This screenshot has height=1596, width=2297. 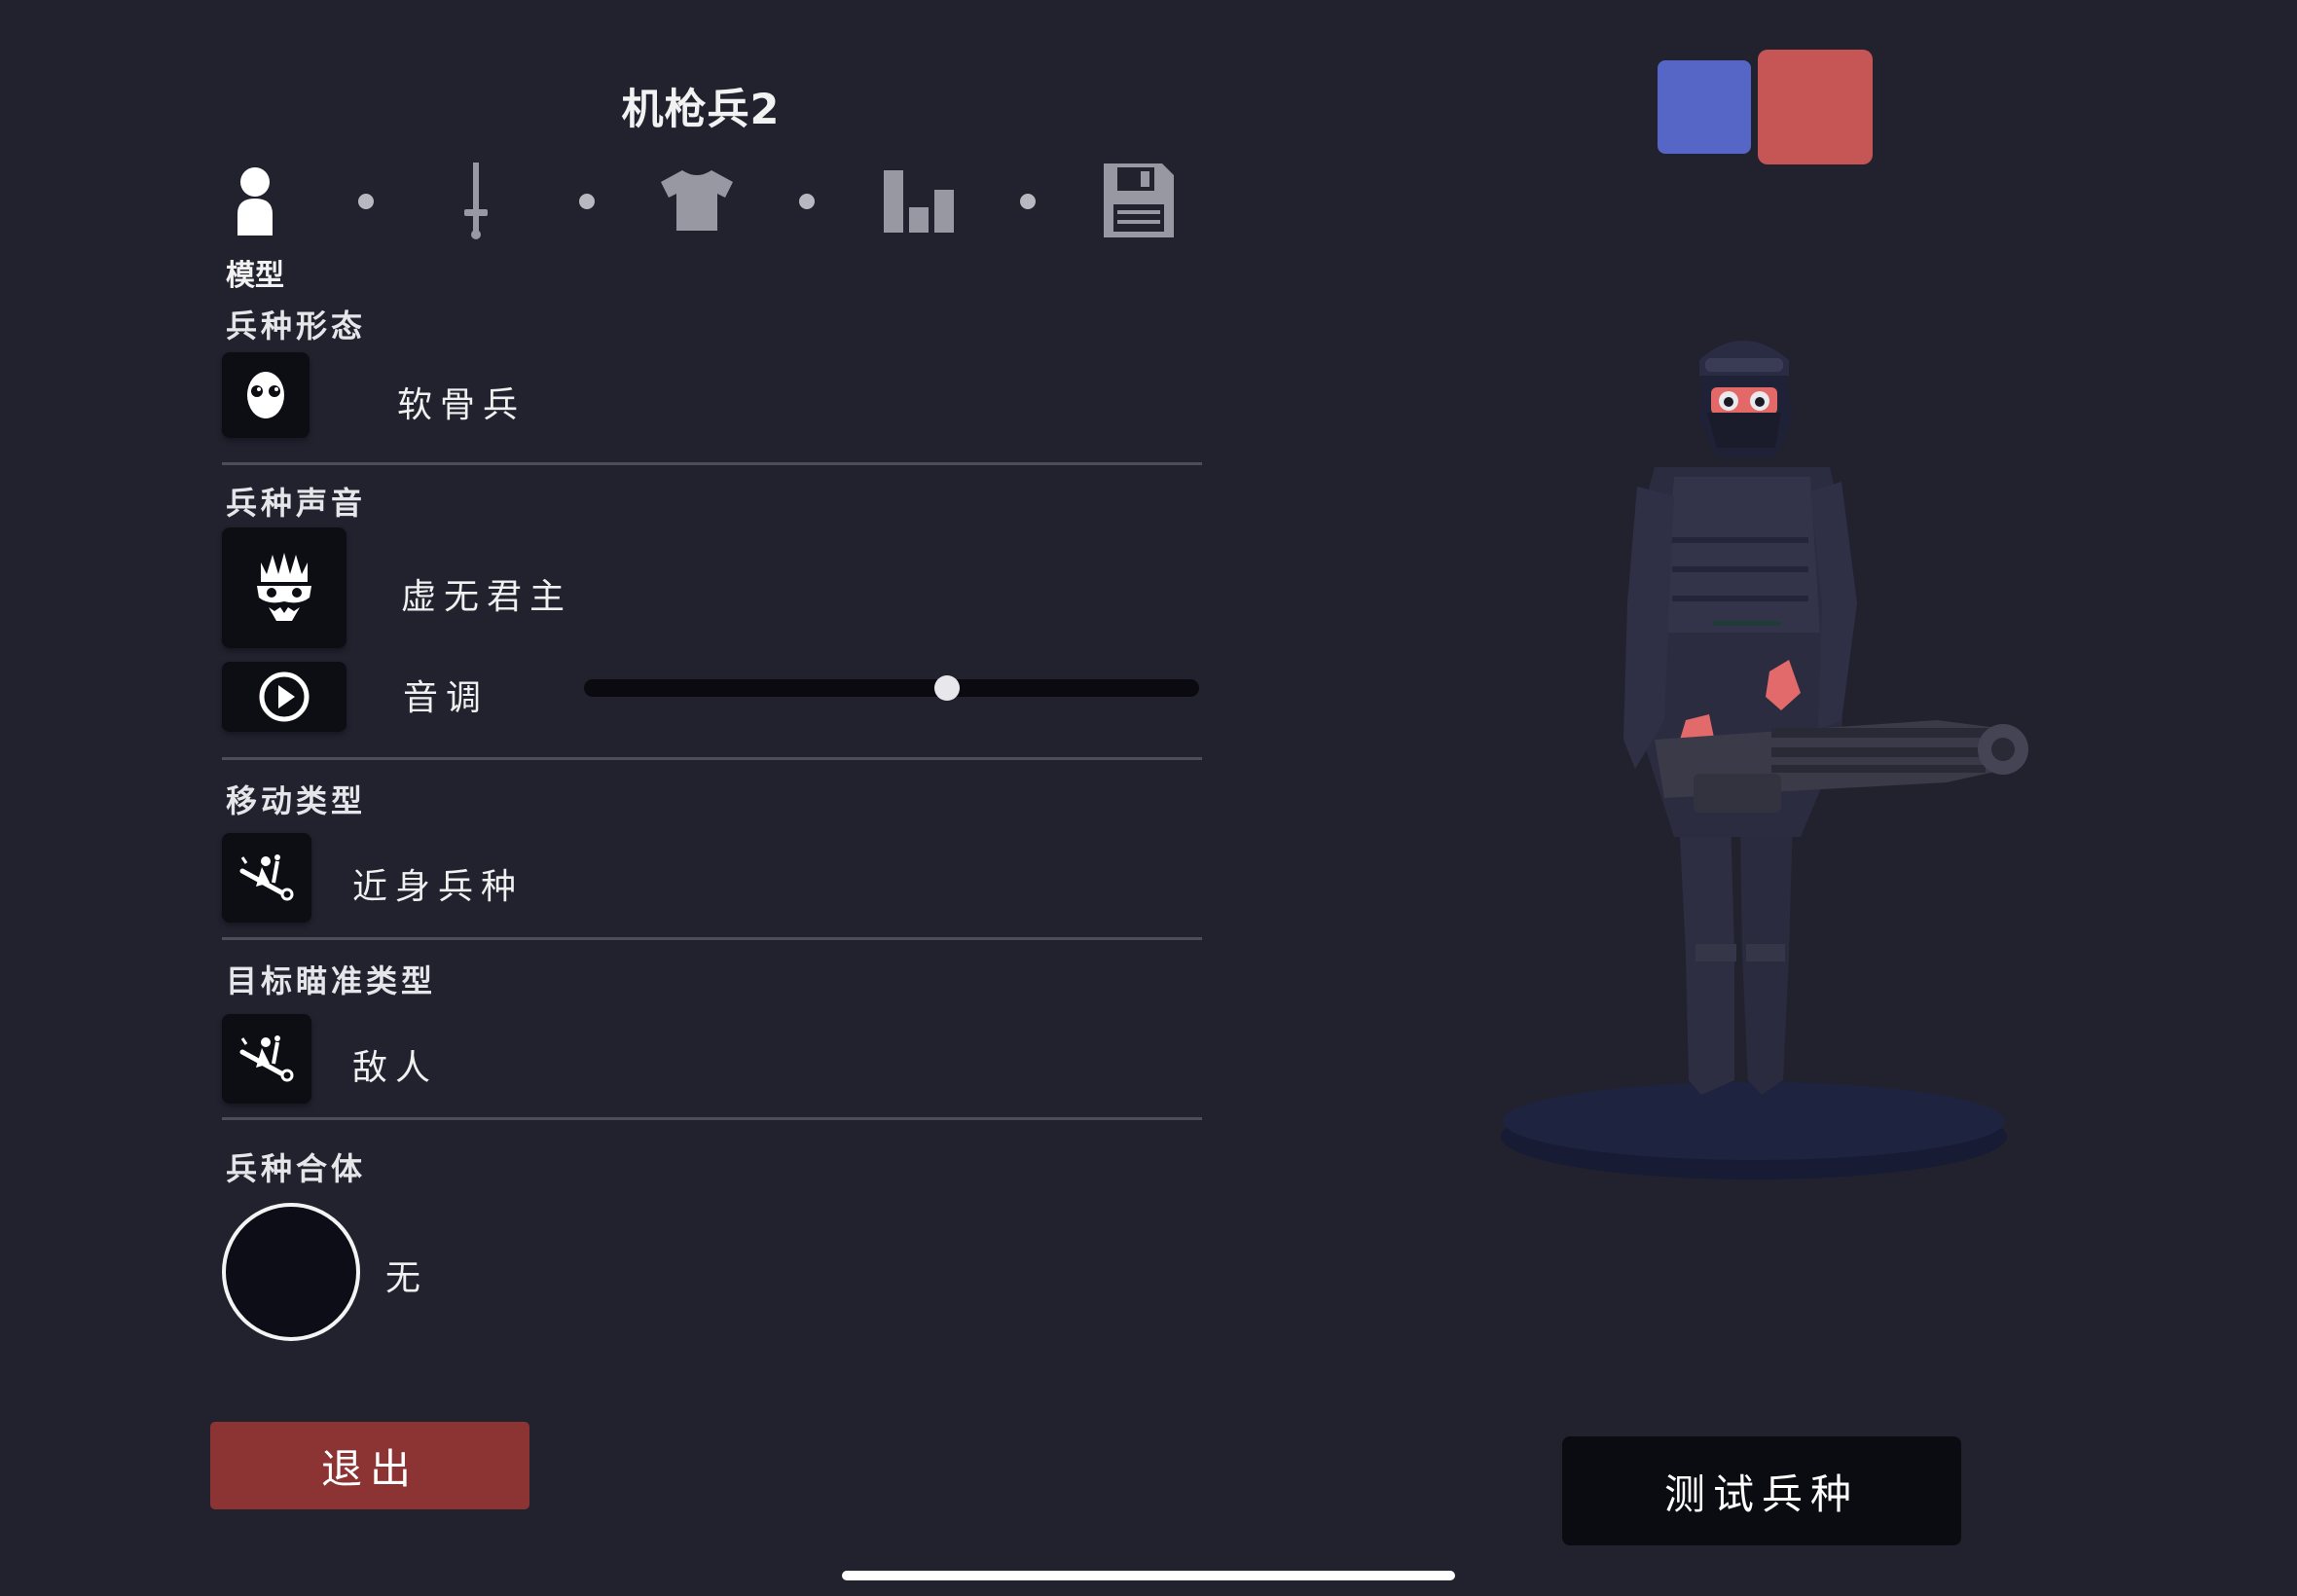 I want to click on save-icon, so click(x=1139, y=200).